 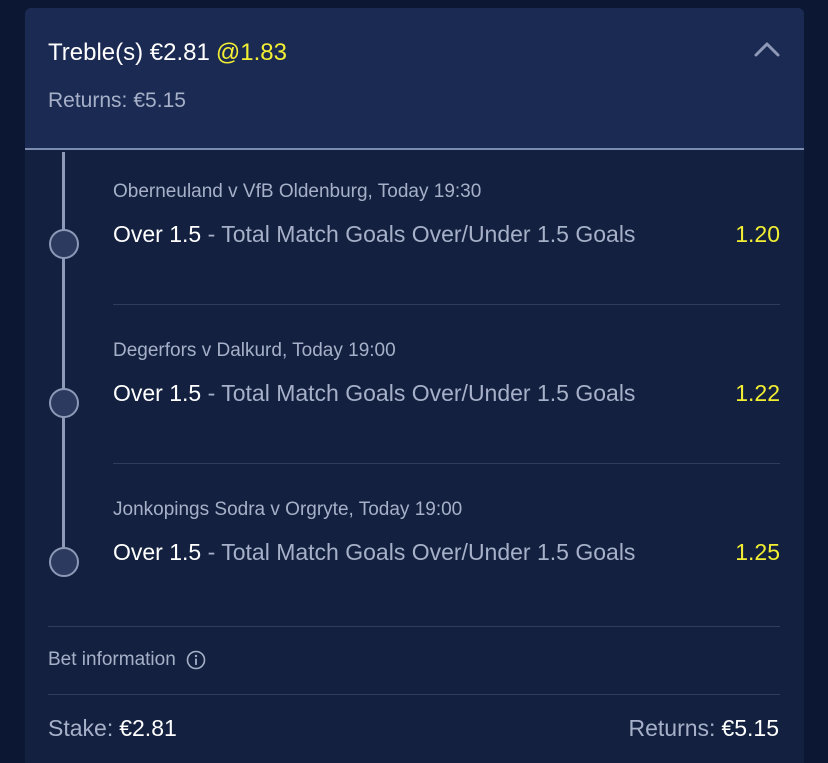 I want to click on selection-odds: 1.20, so click(x=757, y=234).